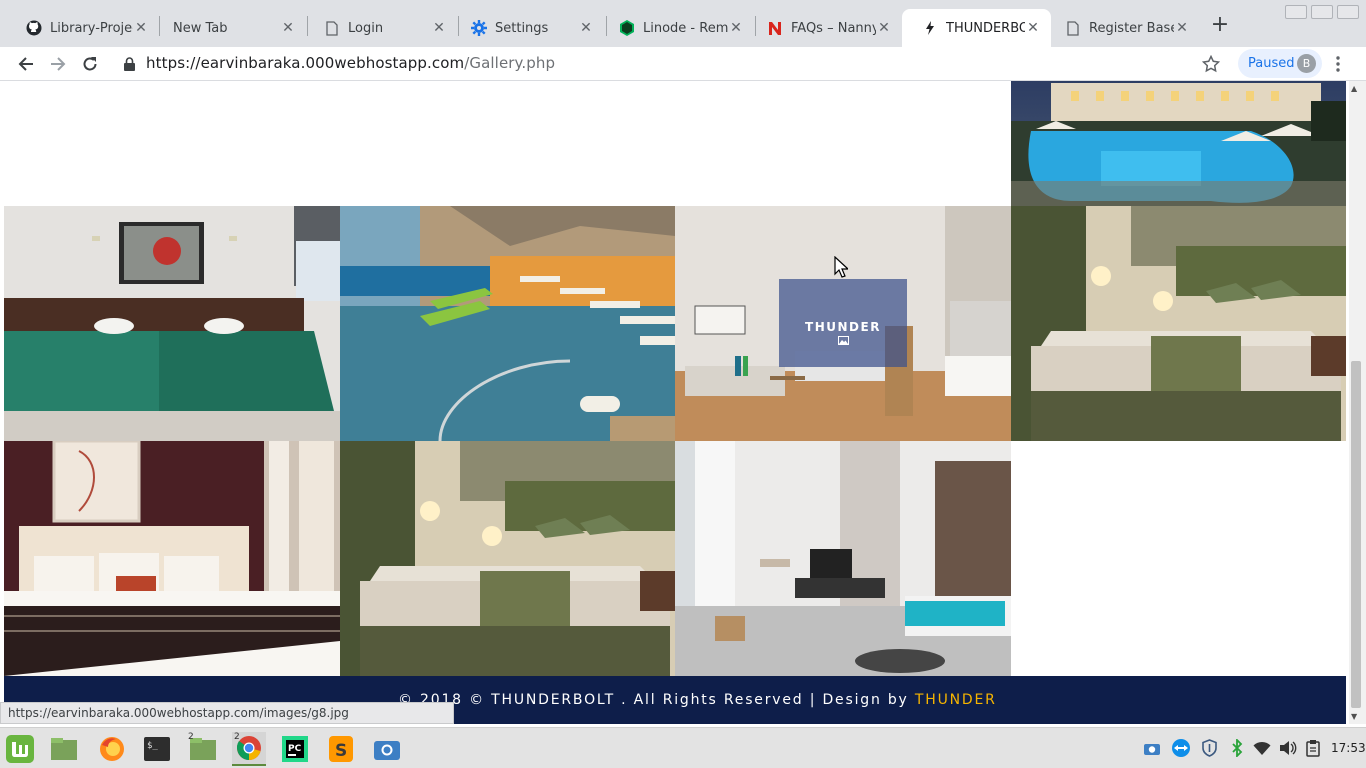  I want to click on double-bed-olive-image, so click(1178, 323).